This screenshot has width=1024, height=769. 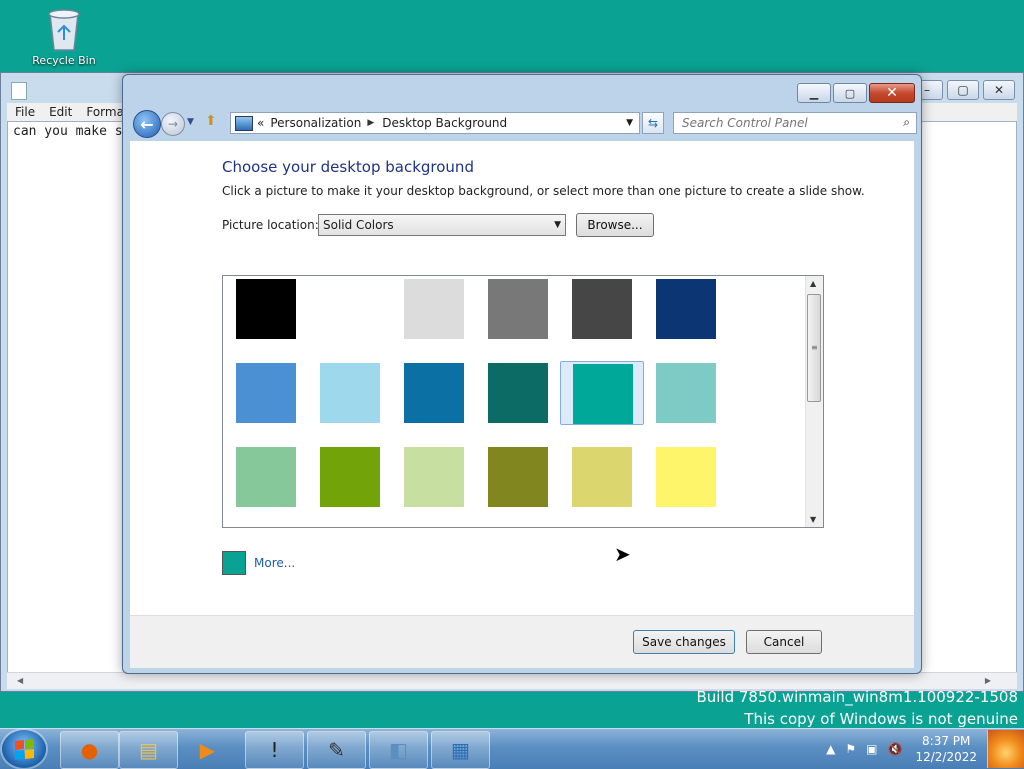 What do you see at coordinates (315, 123) in the screenshot?
I see `breadcrumb-personalization: Personalization` at bounding box center [315, 123].